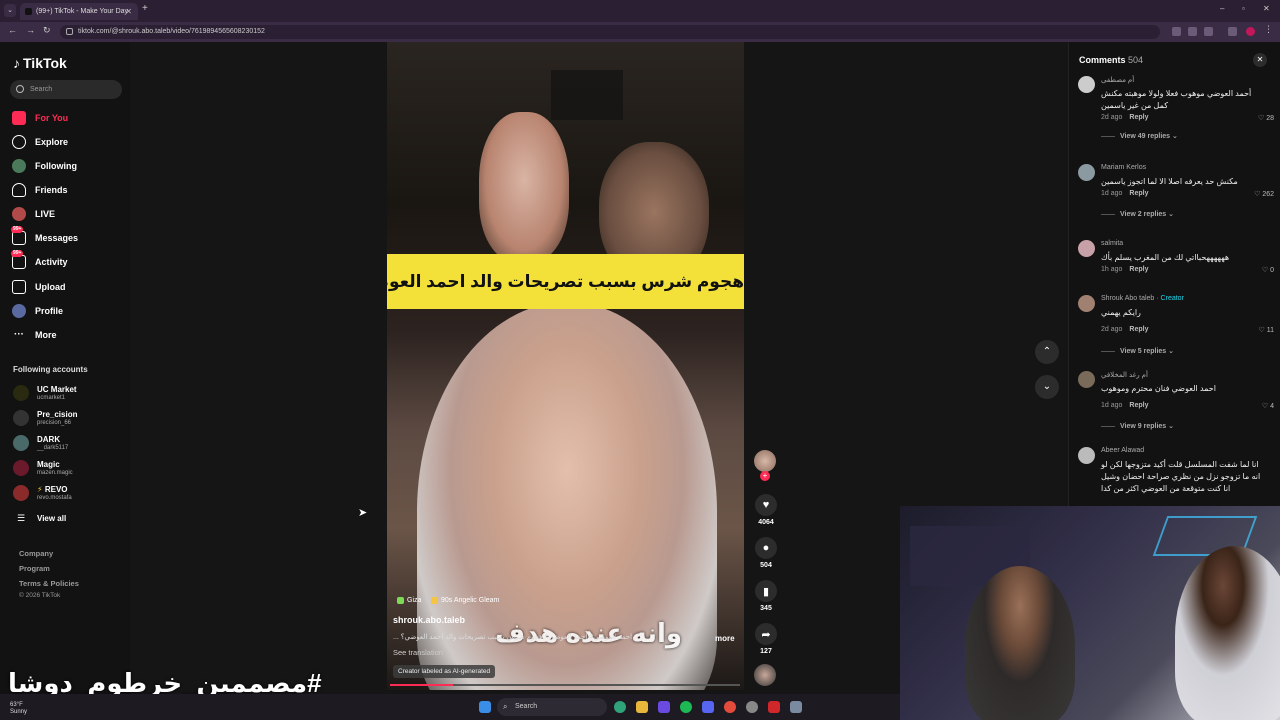 The width and height of the screenshot is (1280, 720). I want to click on footer-terms: Terms & Policies, so click(49, 583).